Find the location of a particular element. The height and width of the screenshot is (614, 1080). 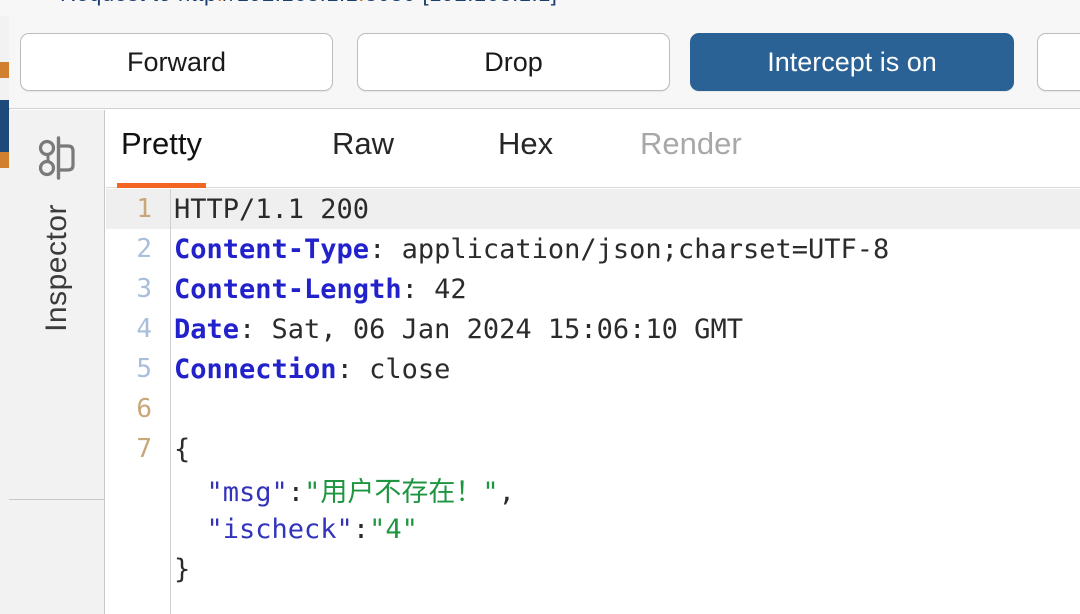

action-button is located at coordinates (1058, 62).